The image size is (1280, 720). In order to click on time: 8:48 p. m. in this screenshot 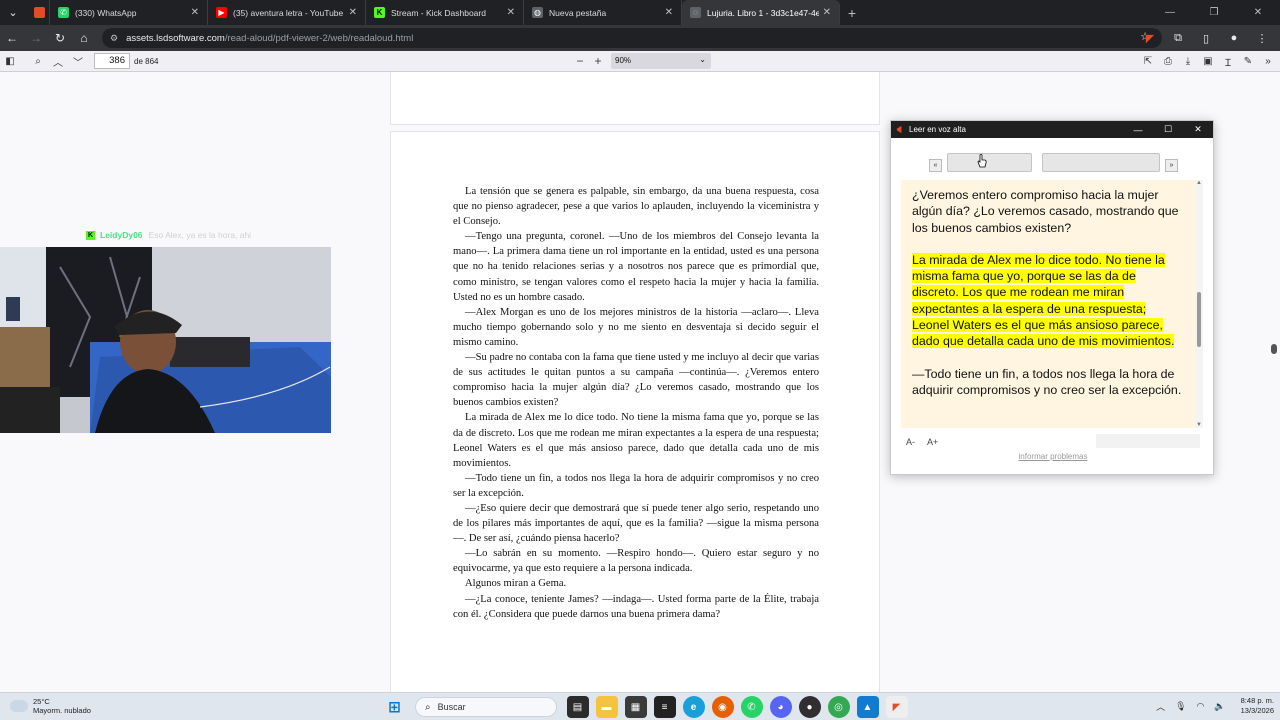, I will do `click(1257, 700)`.